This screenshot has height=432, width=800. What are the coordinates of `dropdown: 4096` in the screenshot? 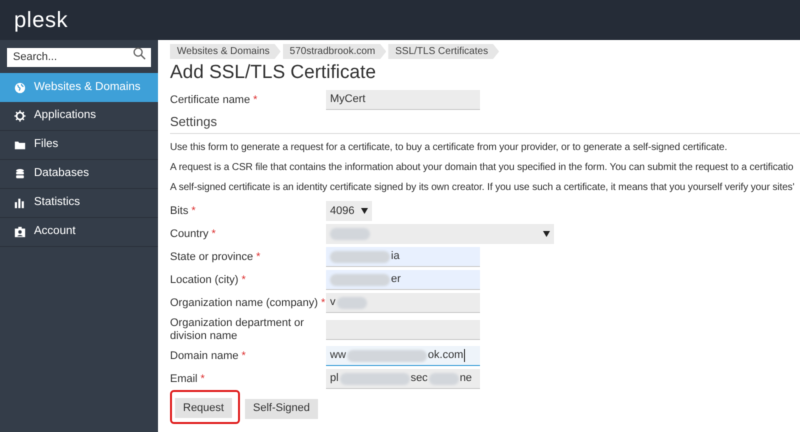 It's located at (349, 211).